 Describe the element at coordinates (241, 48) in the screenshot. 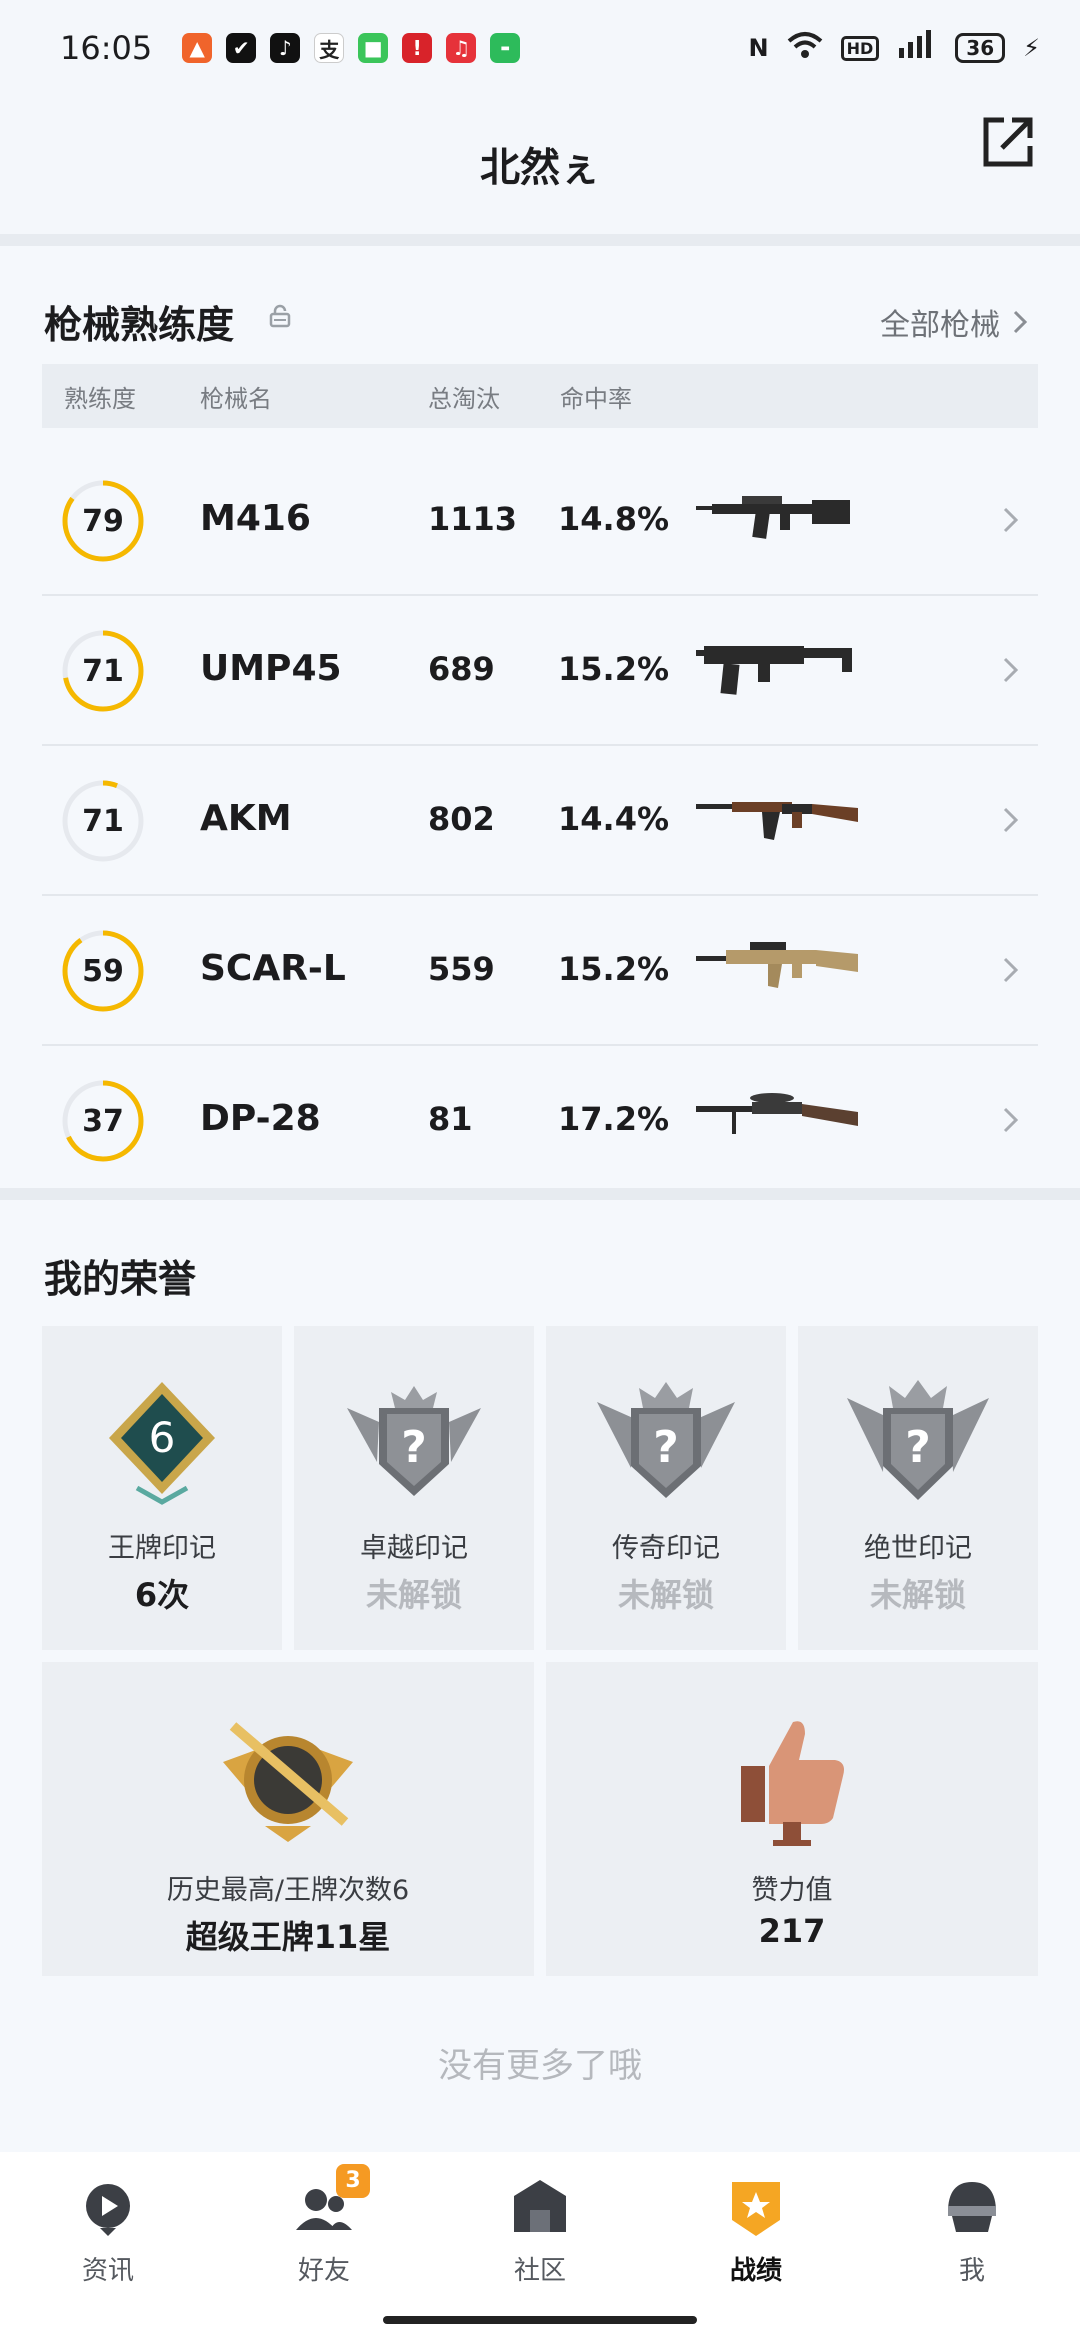

I see `app-notification-icon: ✔` at that location.